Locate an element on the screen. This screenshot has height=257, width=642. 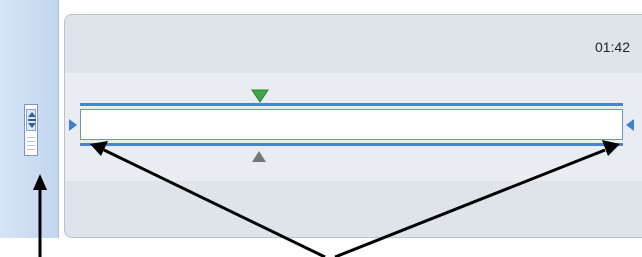
right-trim-handle-icon is located at coordinates (630, 125).